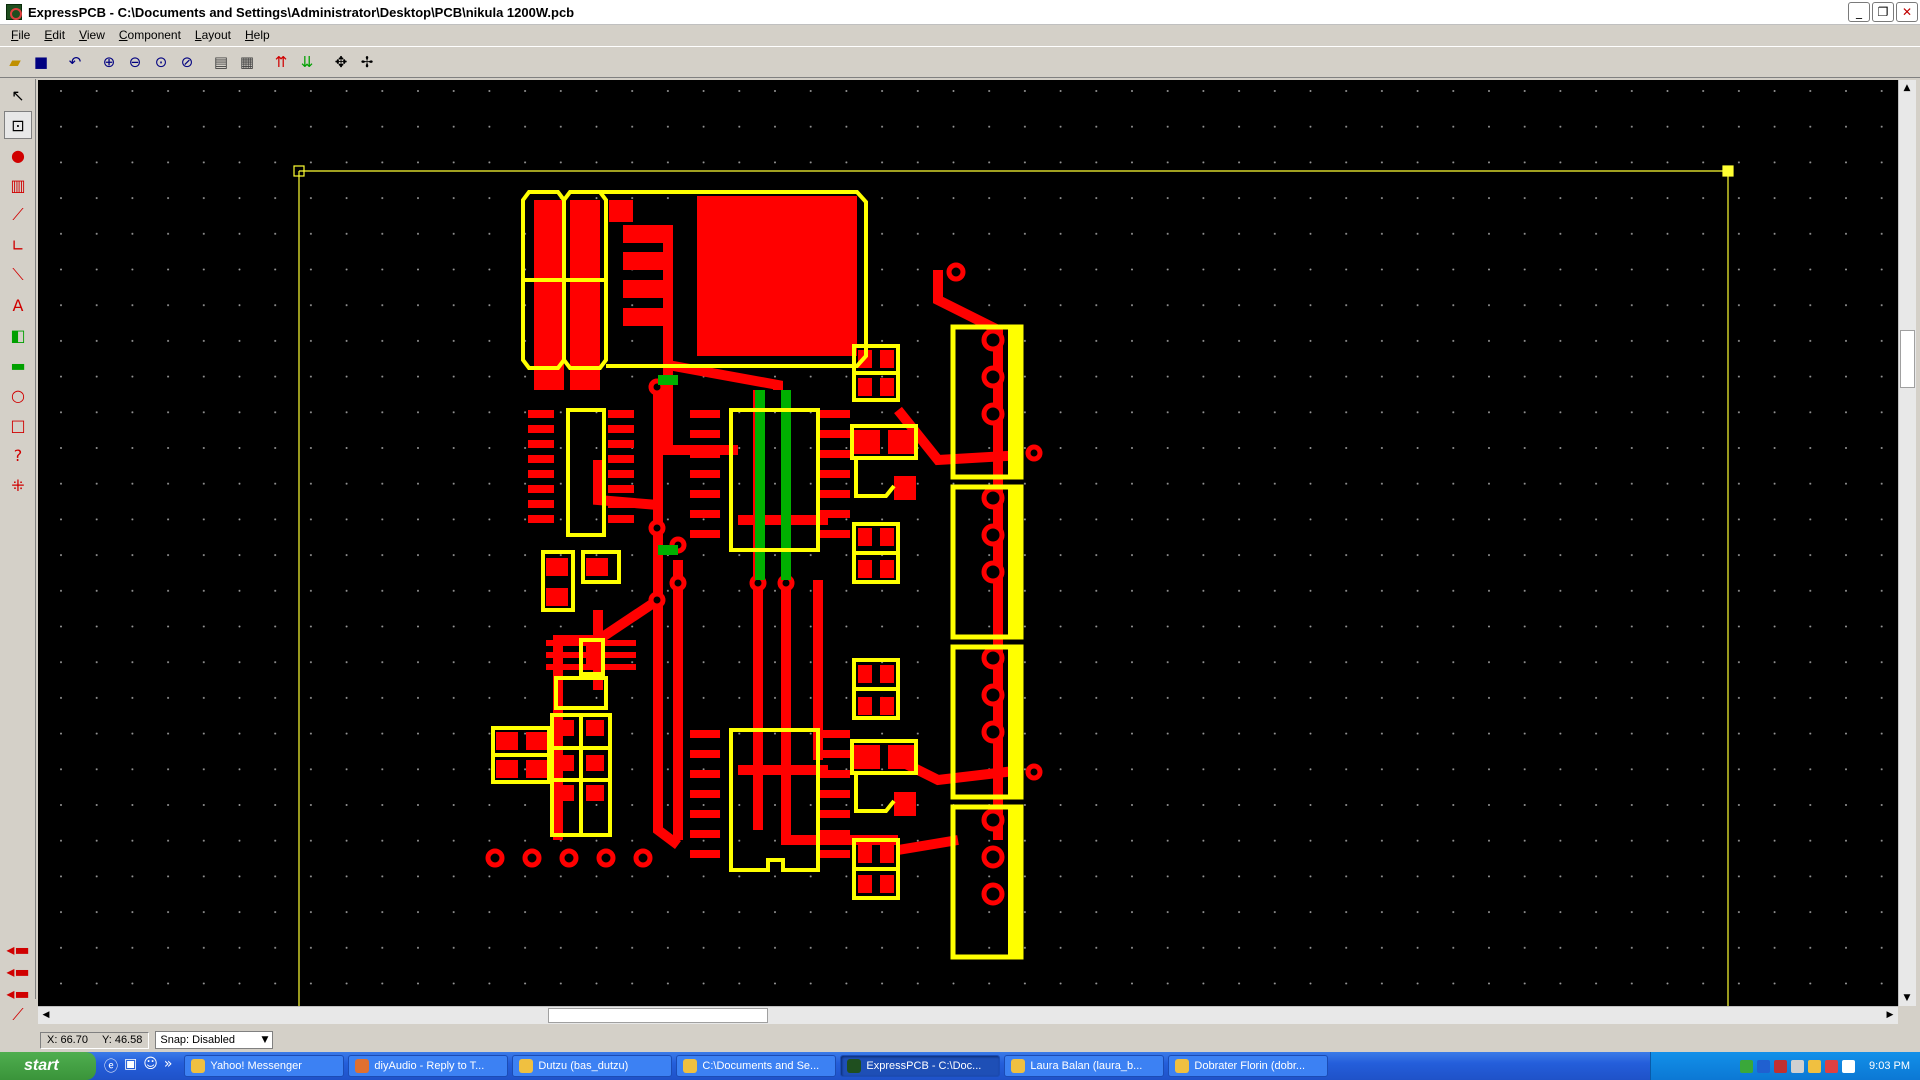 The image size is (1920, 1080). I want to click on yahoo-icon, so click(198, 1066).